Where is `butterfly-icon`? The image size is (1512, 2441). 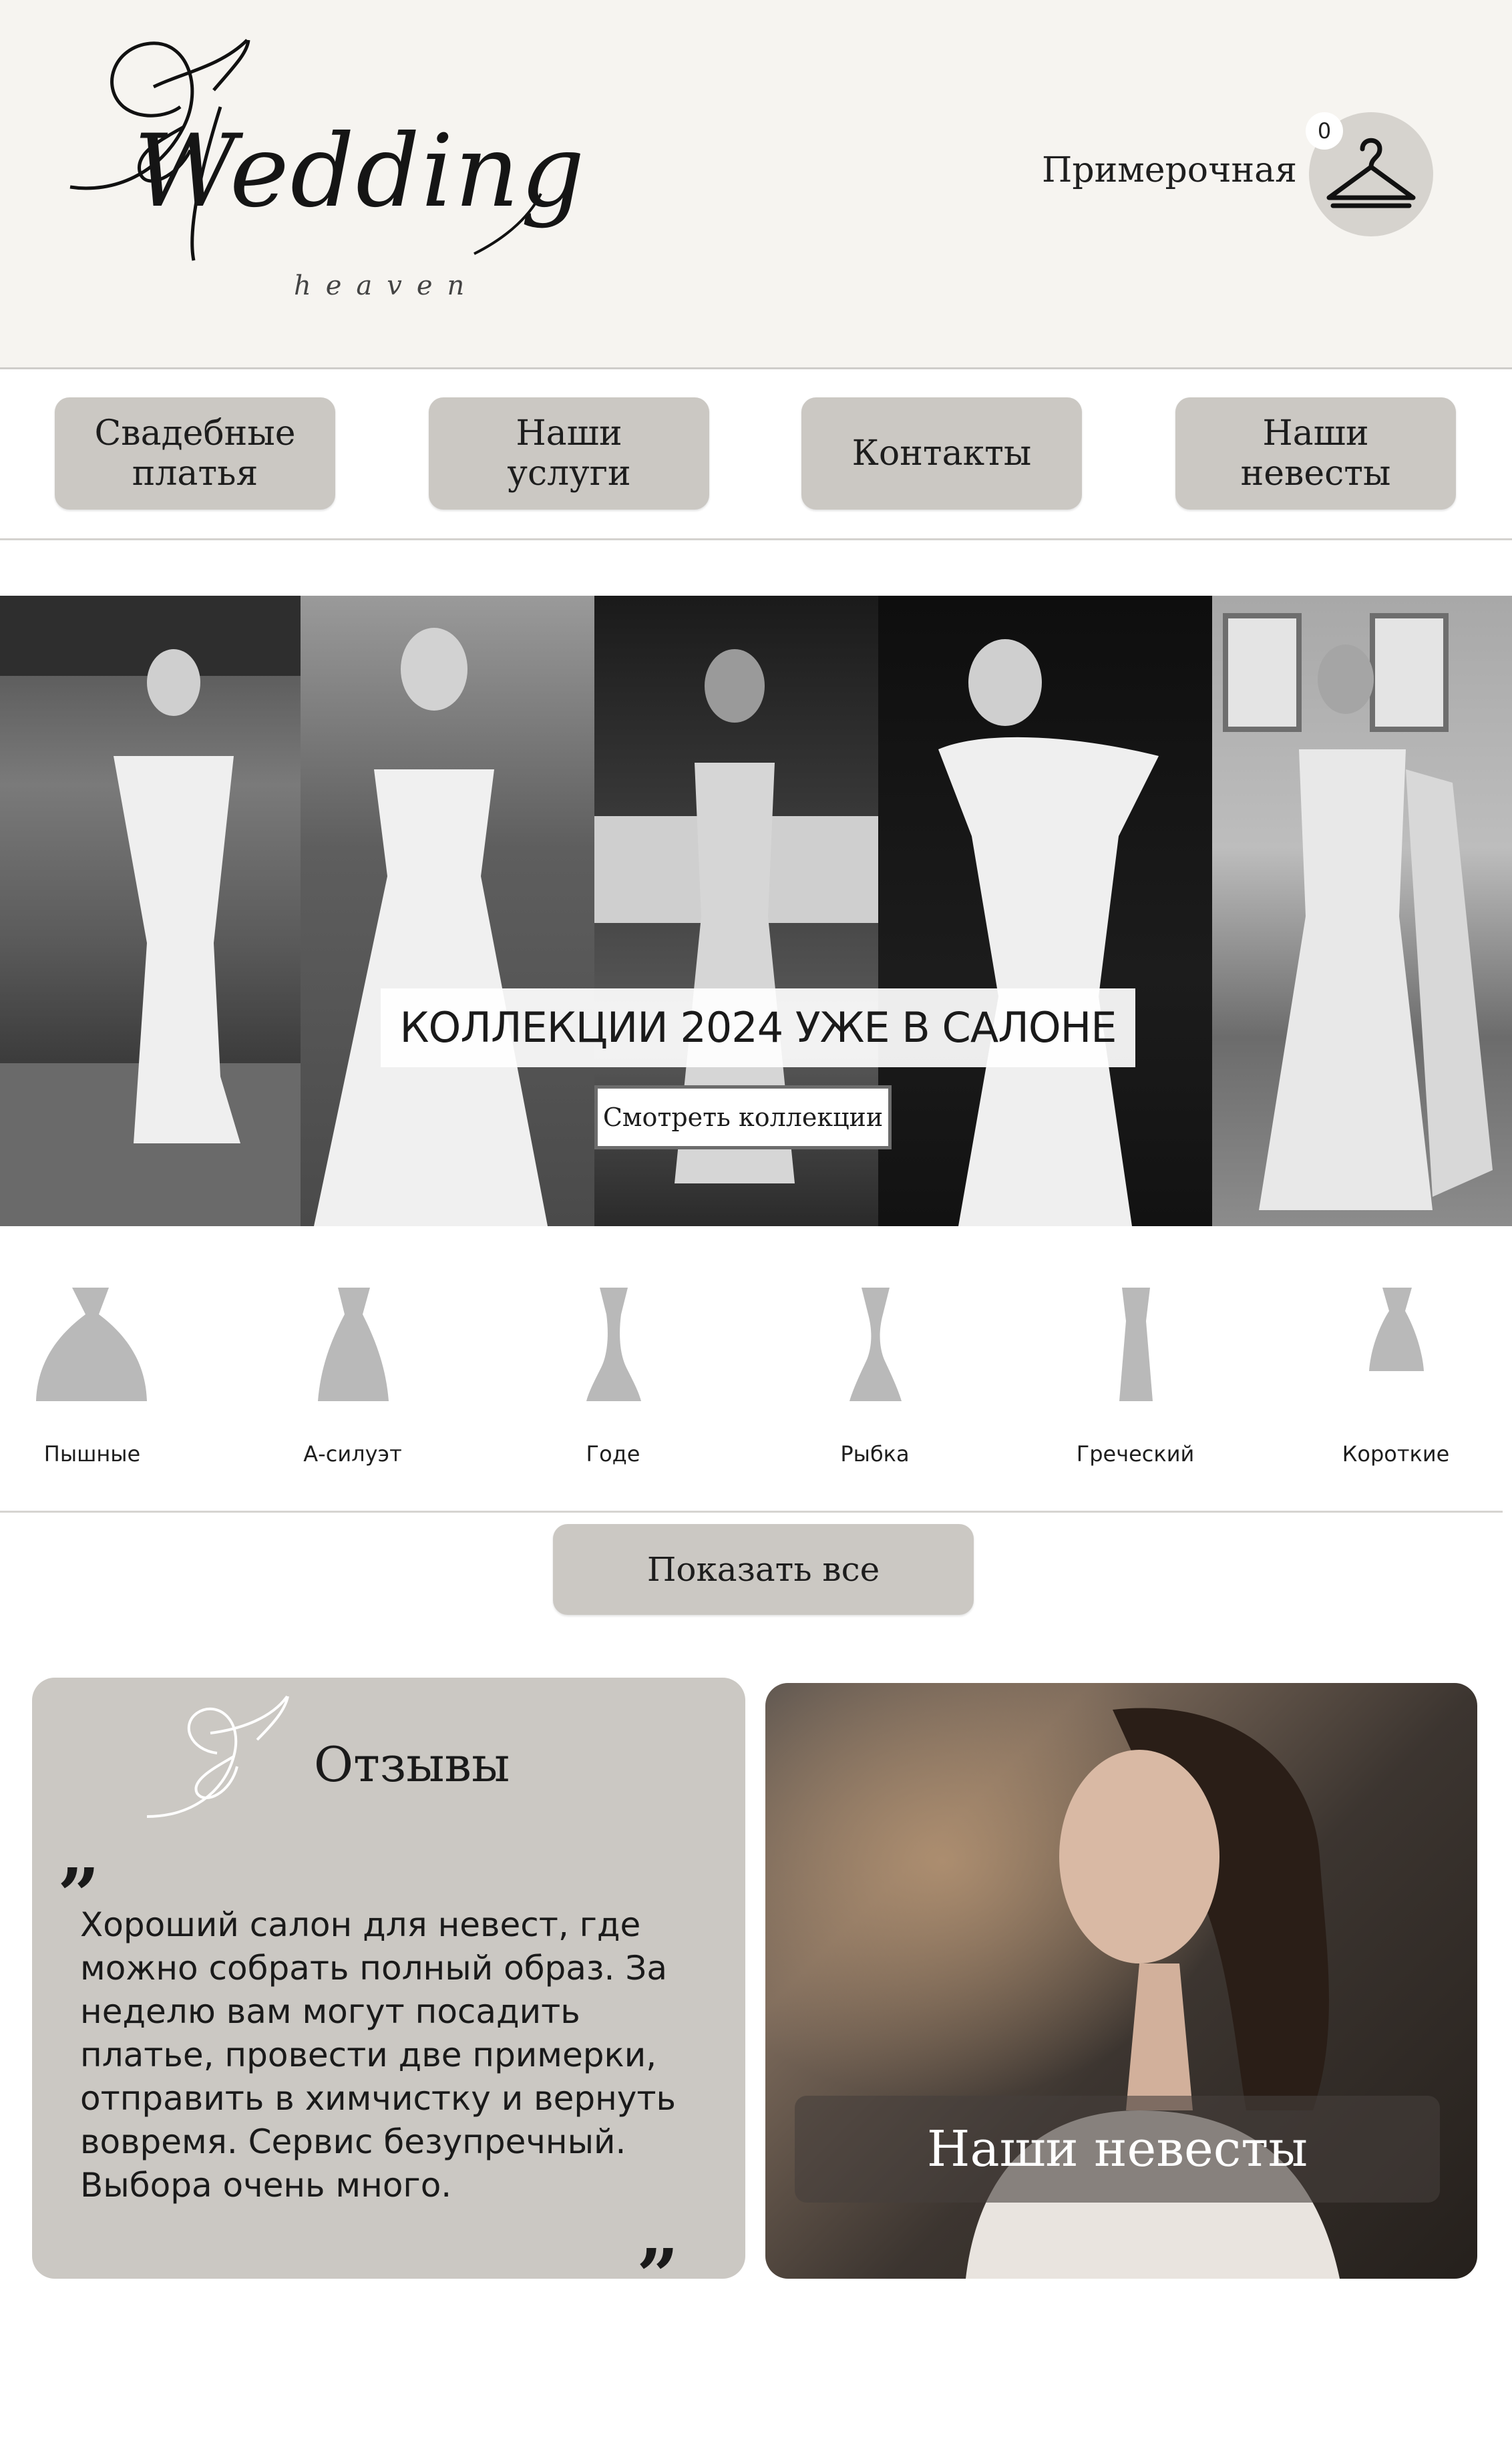
butterfly-icon is located at coordinates (217, 1756).